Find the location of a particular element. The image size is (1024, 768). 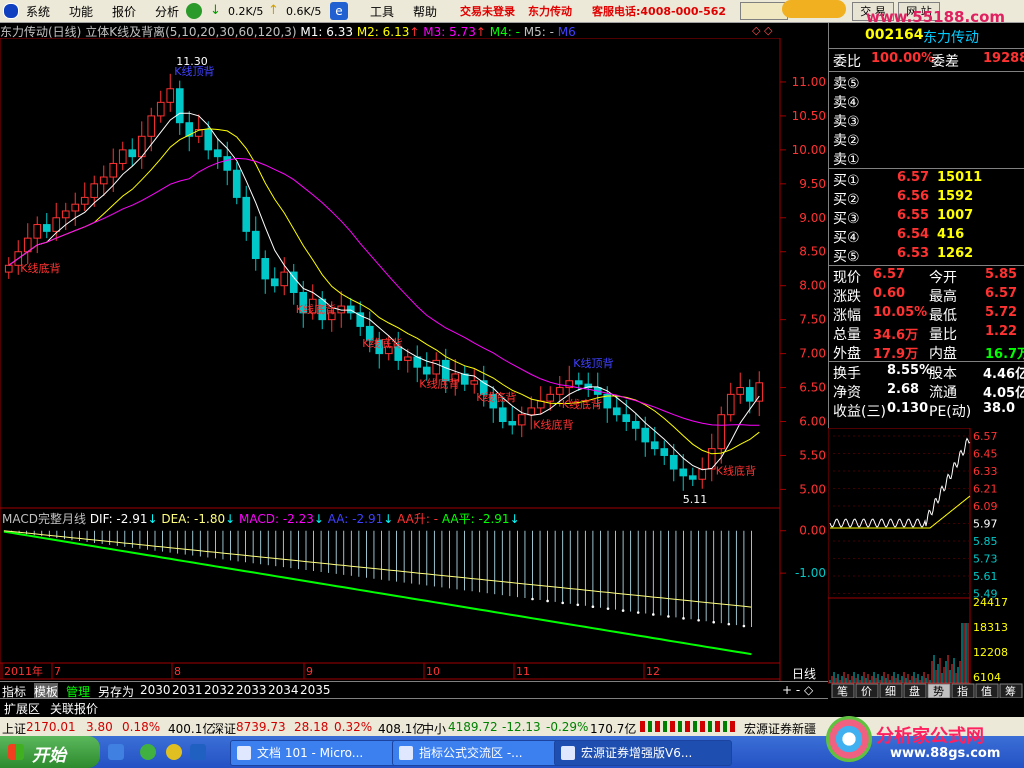

sh-label: 上证 is located at coordinates (14, 728).